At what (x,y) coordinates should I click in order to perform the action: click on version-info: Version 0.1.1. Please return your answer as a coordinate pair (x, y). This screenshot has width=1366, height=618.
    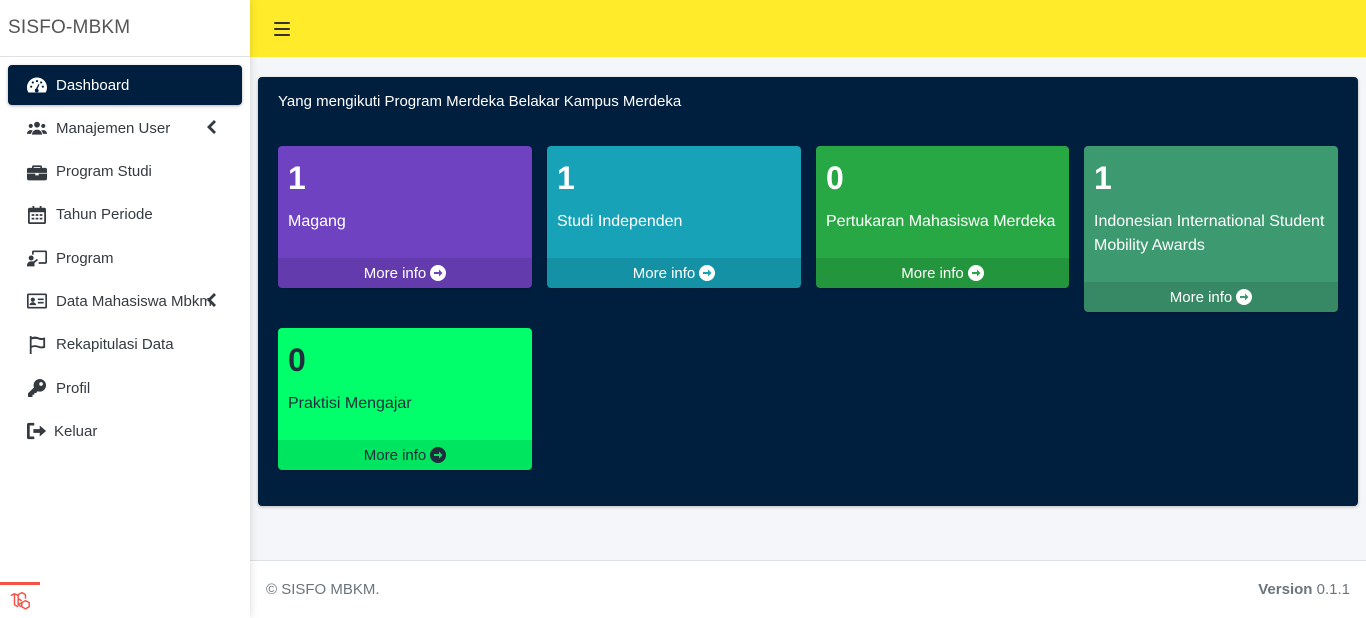
    Looking at the image, I should click on (1304, 589).